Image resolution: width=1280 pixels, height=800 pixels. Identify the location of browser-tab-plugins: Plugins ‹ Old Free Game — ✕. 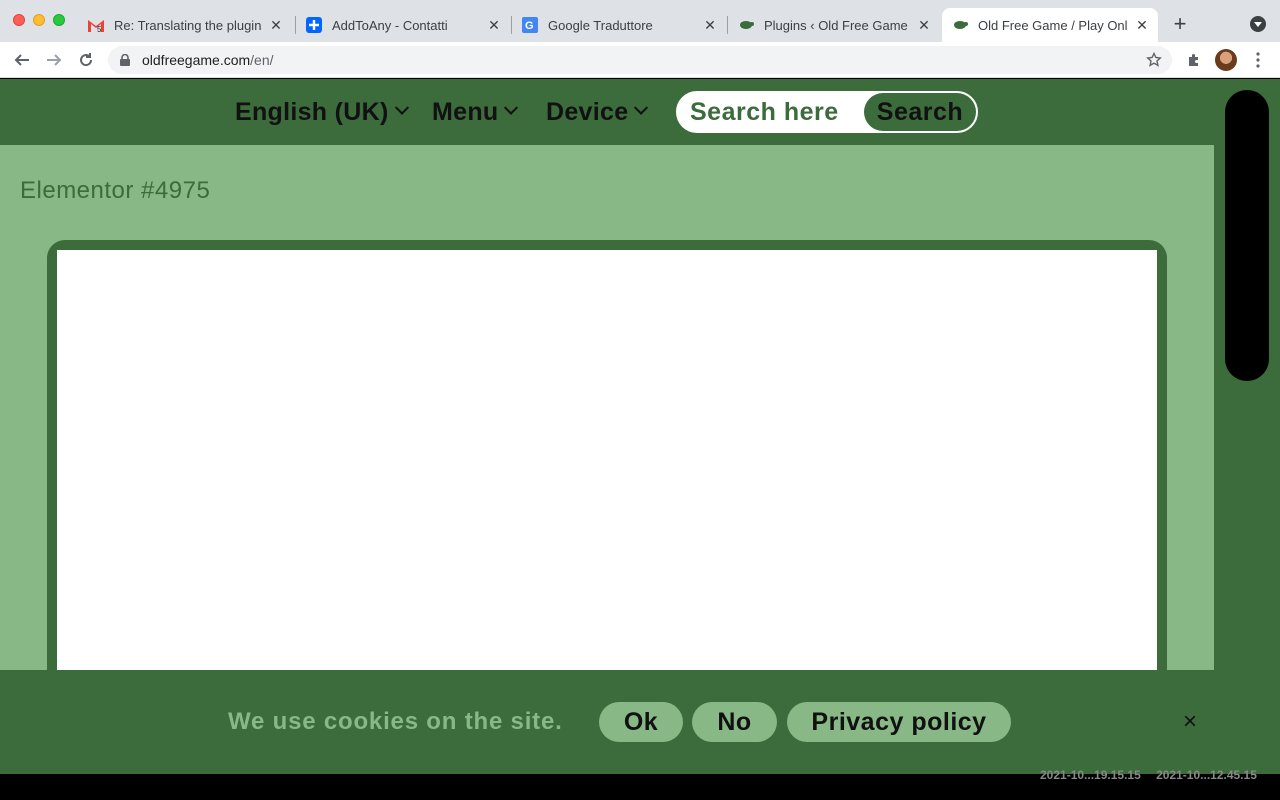
(834, 25).